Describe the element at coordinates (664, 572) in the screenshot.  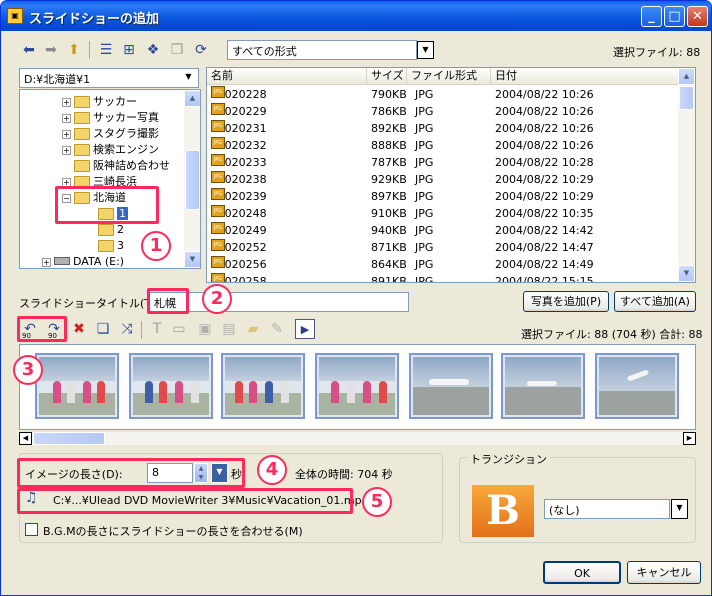
I see `cancel-button: キャンセル` at that location.